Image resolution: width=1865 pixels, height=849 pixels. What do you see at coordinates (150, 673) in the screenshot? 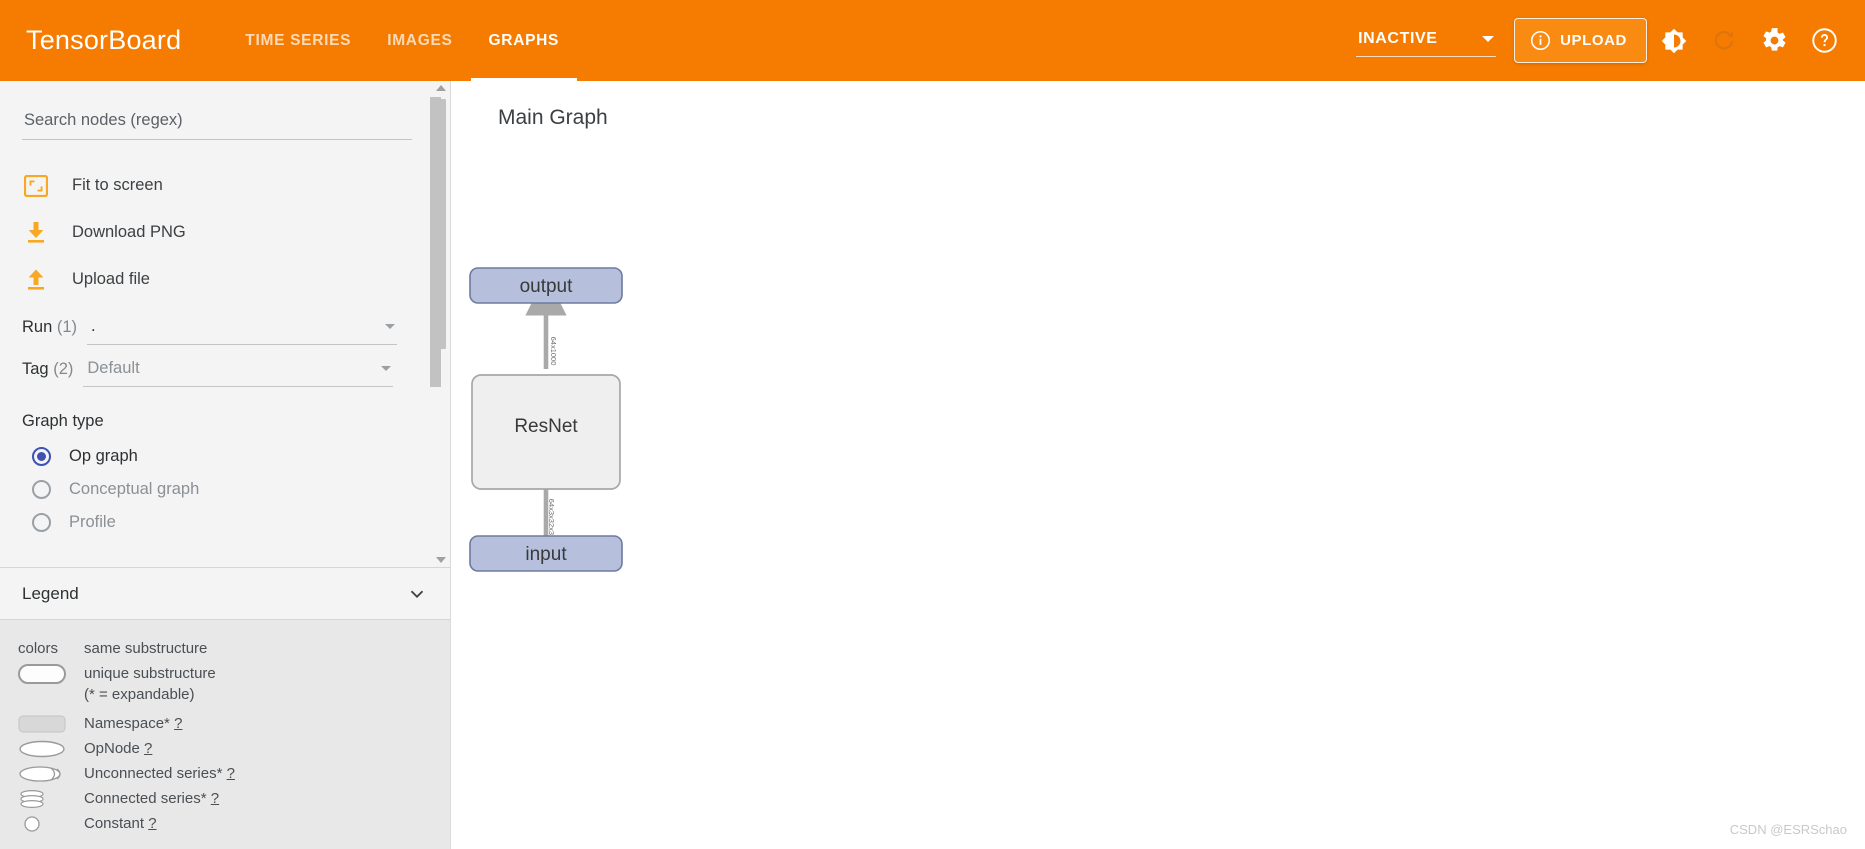
I see `legend-label: unique substructure` at bounding box center [150, 673].